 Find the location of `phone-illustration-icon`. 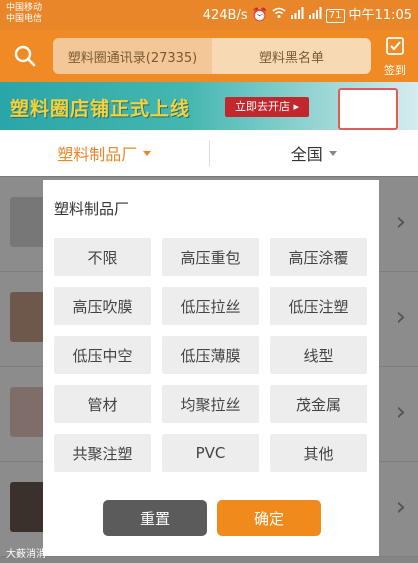

phone-illustration-icon is located at coordinates (368, 109).